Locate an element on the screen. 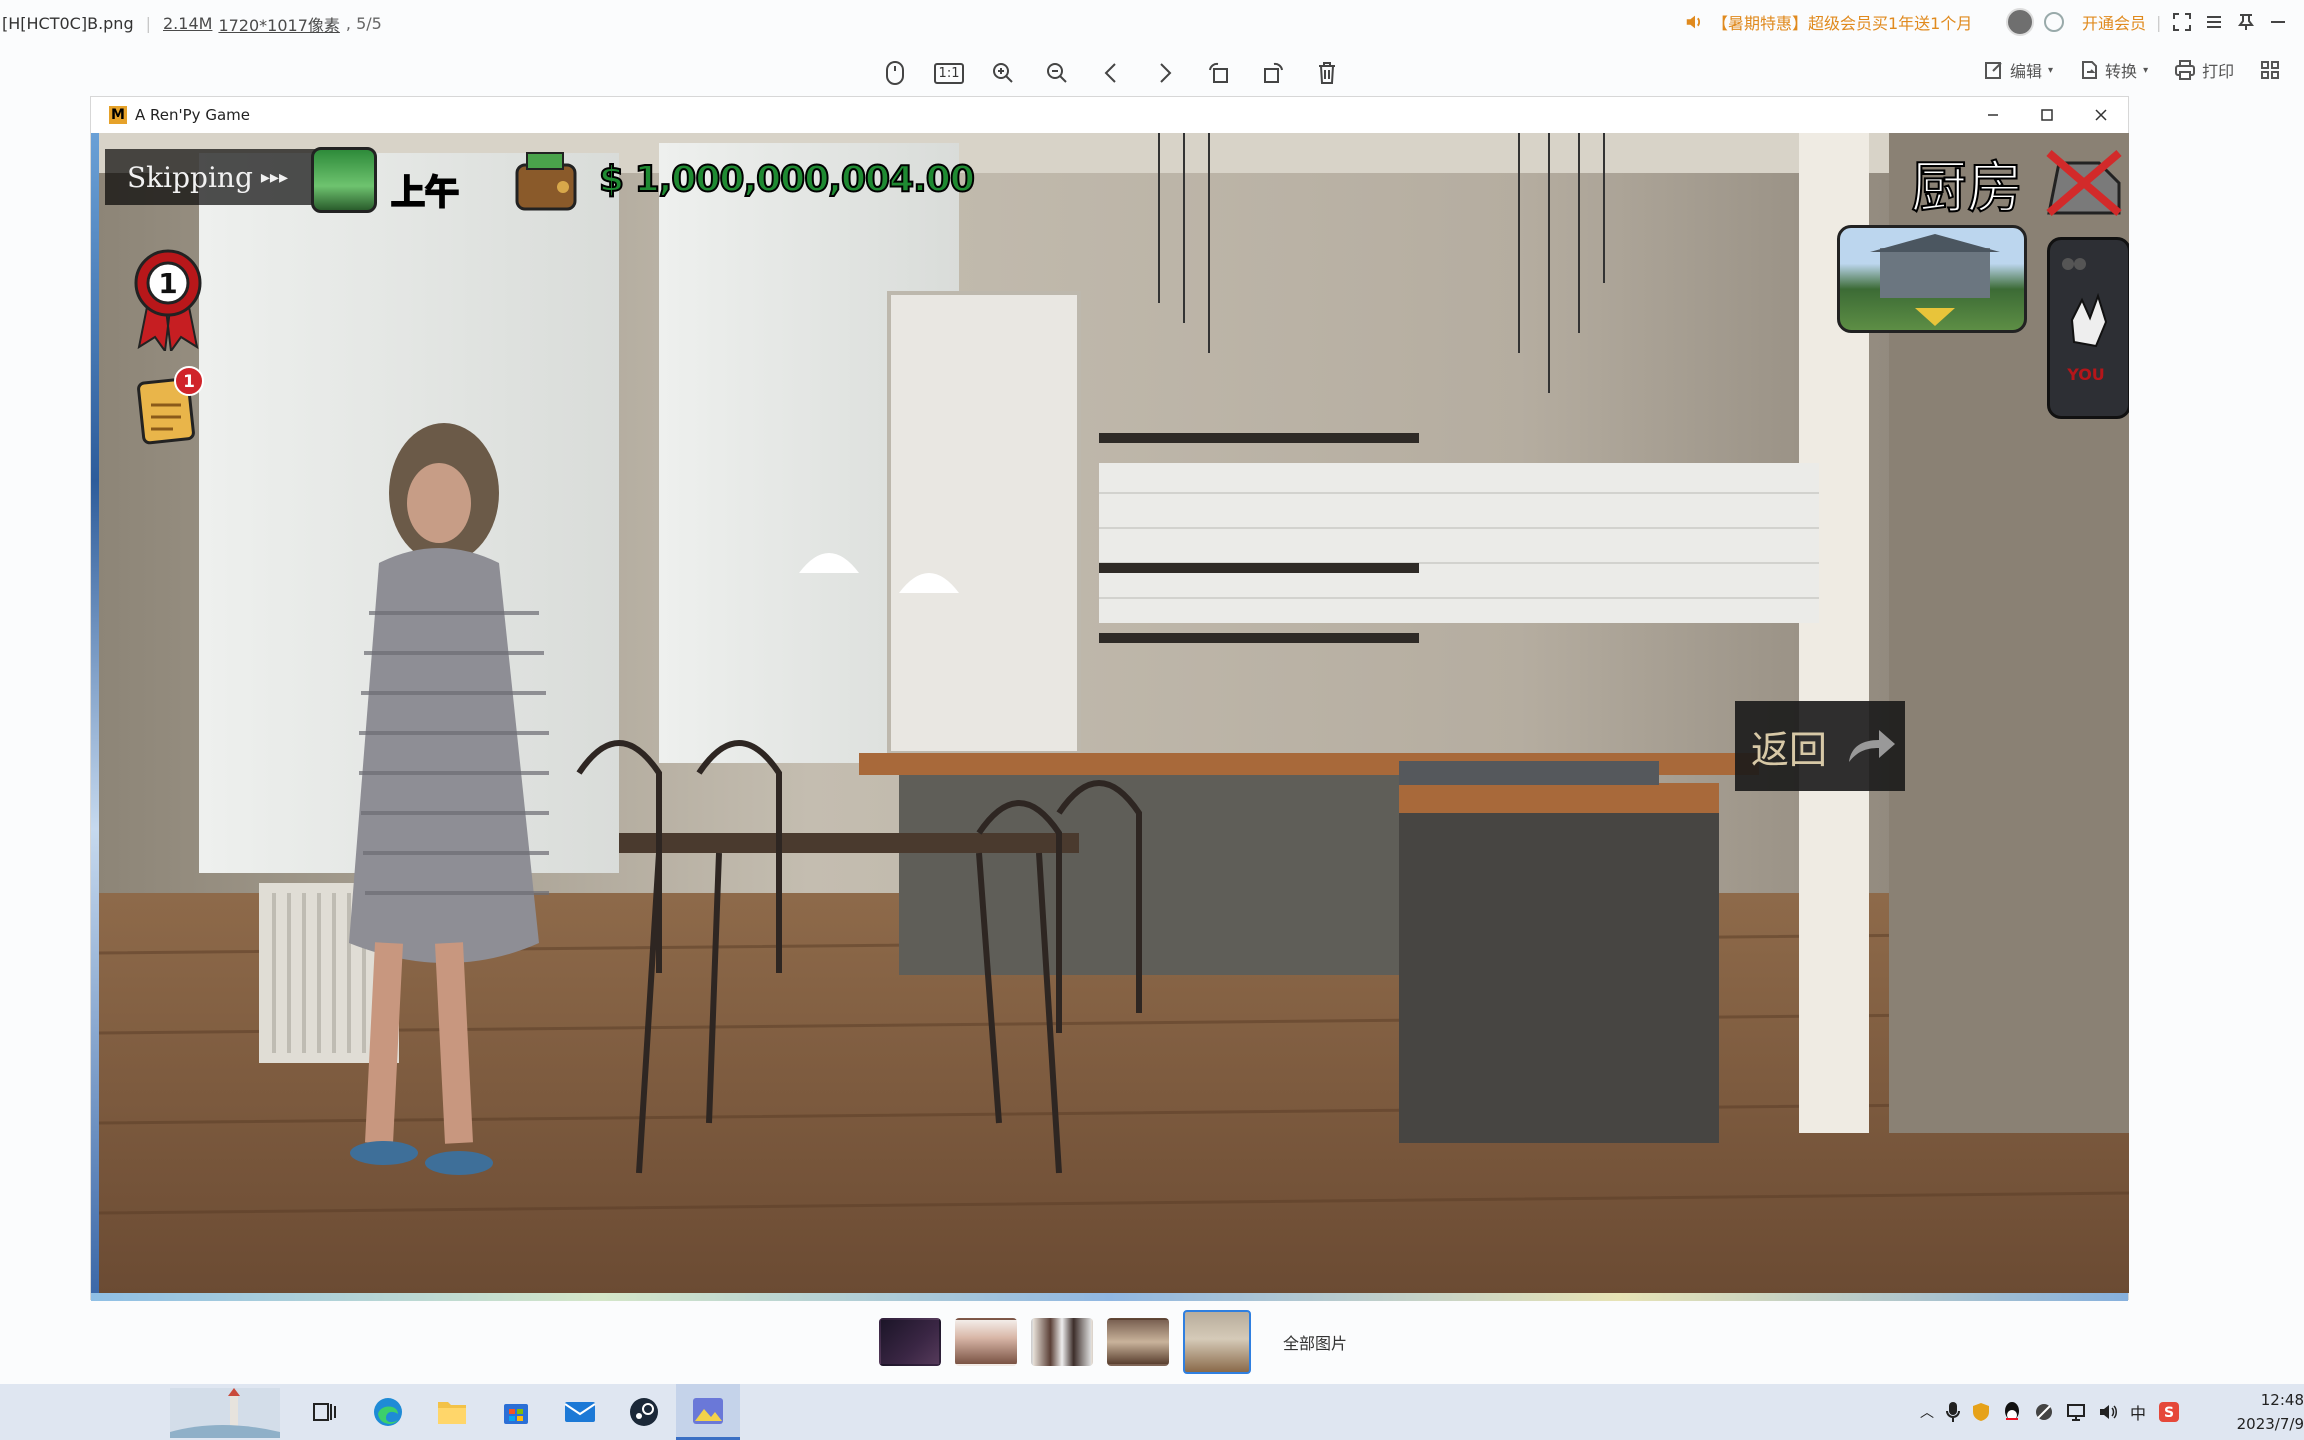 The height and width of the screenshot is (1440, 2304). wallet-icon is located at coordinates (546, 182).